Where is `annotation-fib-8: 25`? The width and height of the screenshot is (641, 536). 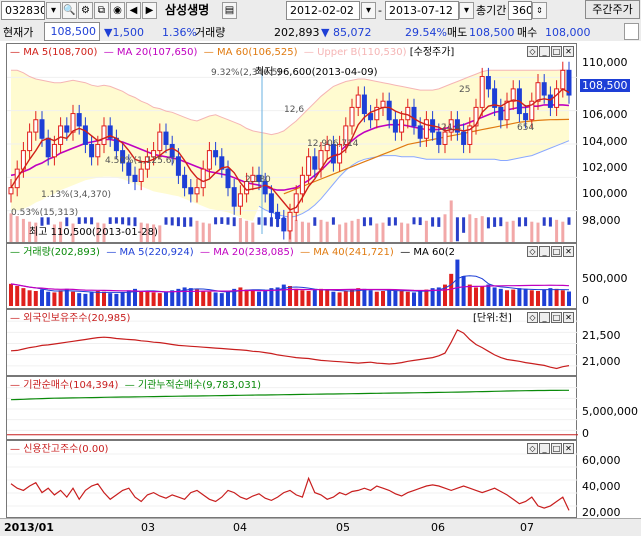
annotation-fib-8: 25 is located at coordinates (465, 90).